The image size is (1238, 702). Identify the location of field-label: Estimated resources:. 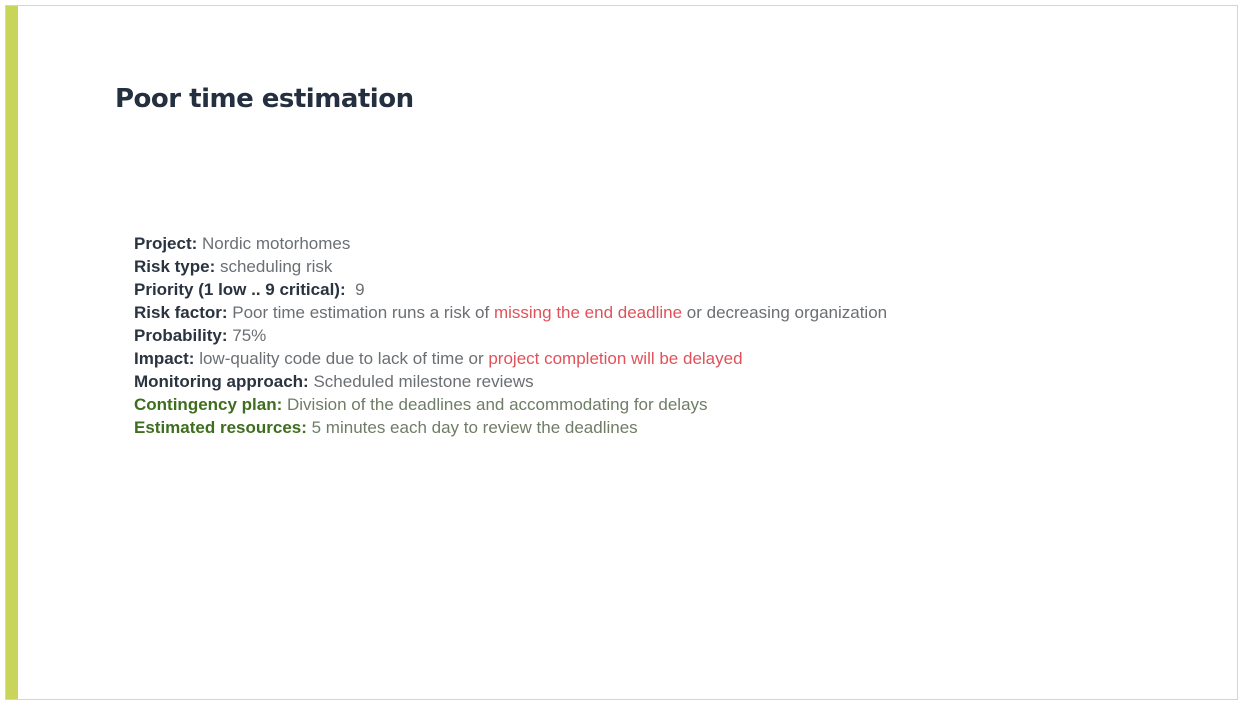
(220, 427).